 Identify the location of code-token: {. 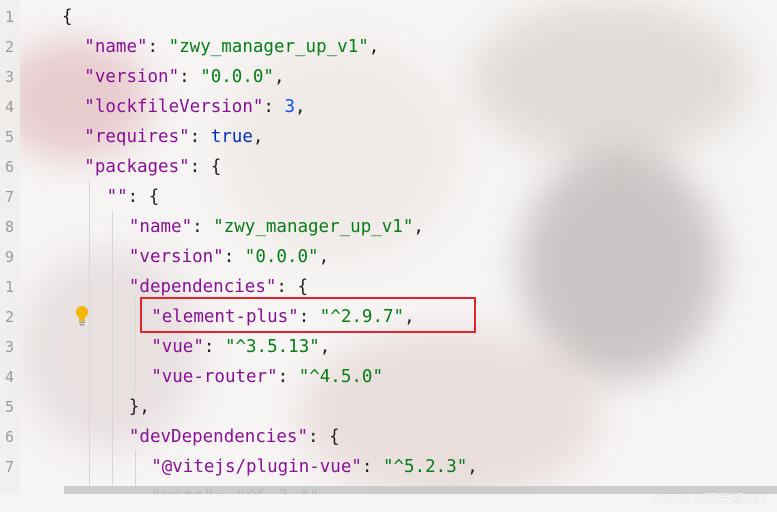
(67, 17).